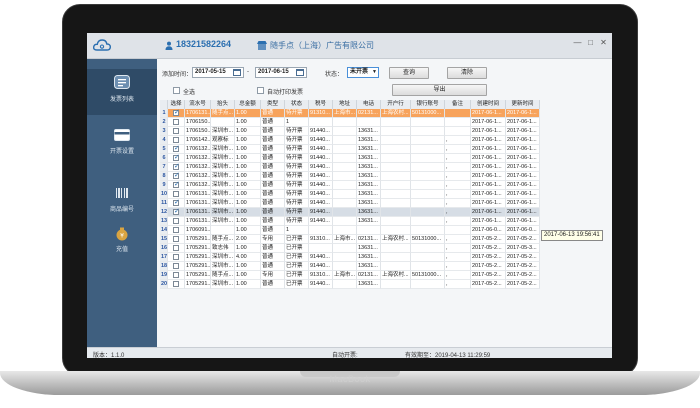  I want to click on row-number-header, so click(164, 104).